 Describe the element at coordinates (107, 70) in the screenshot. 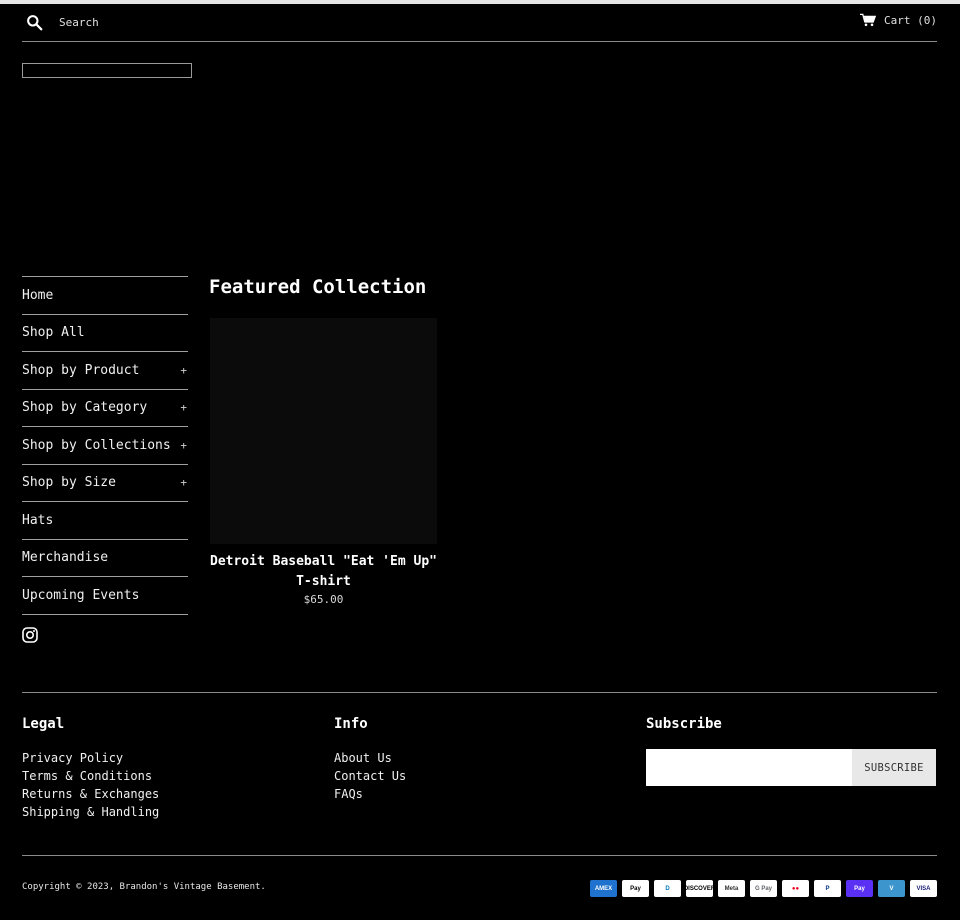

I see `store-logo-link` at that location.